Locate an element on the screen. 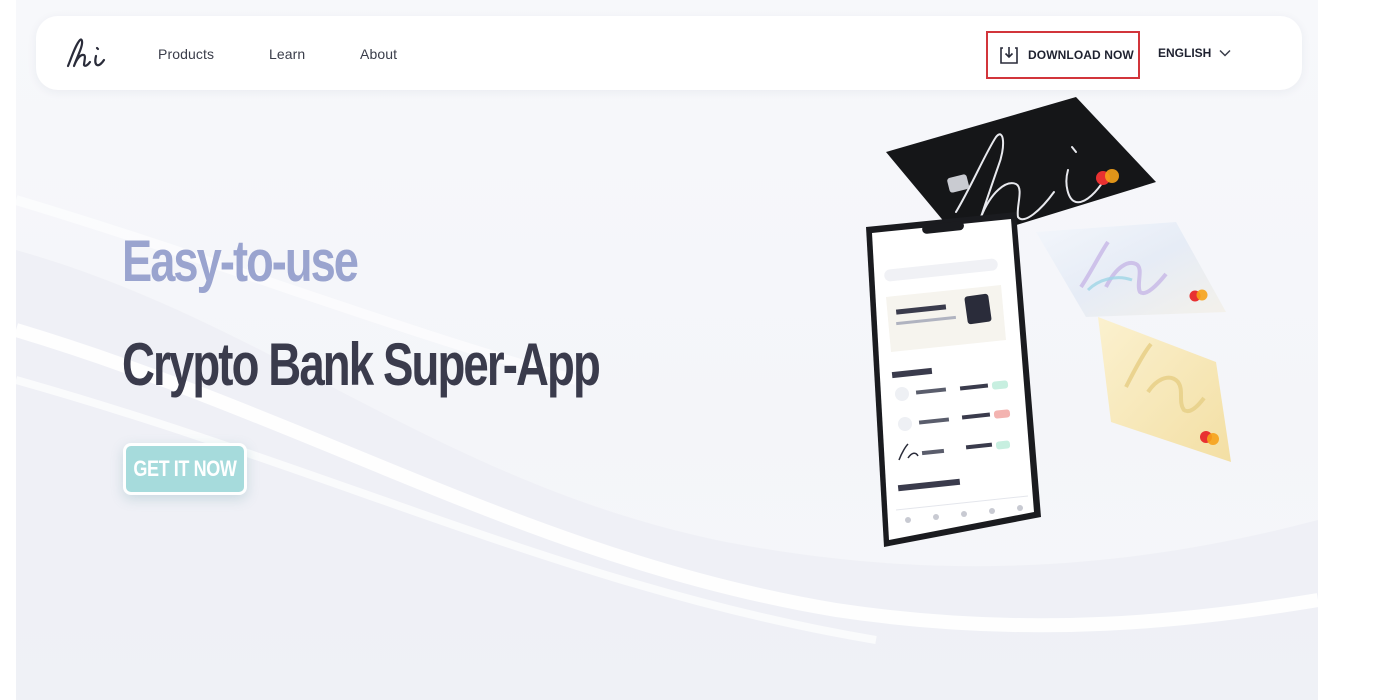  get-it-now-button: GET IT NOW is located at coordinates (185, 469).